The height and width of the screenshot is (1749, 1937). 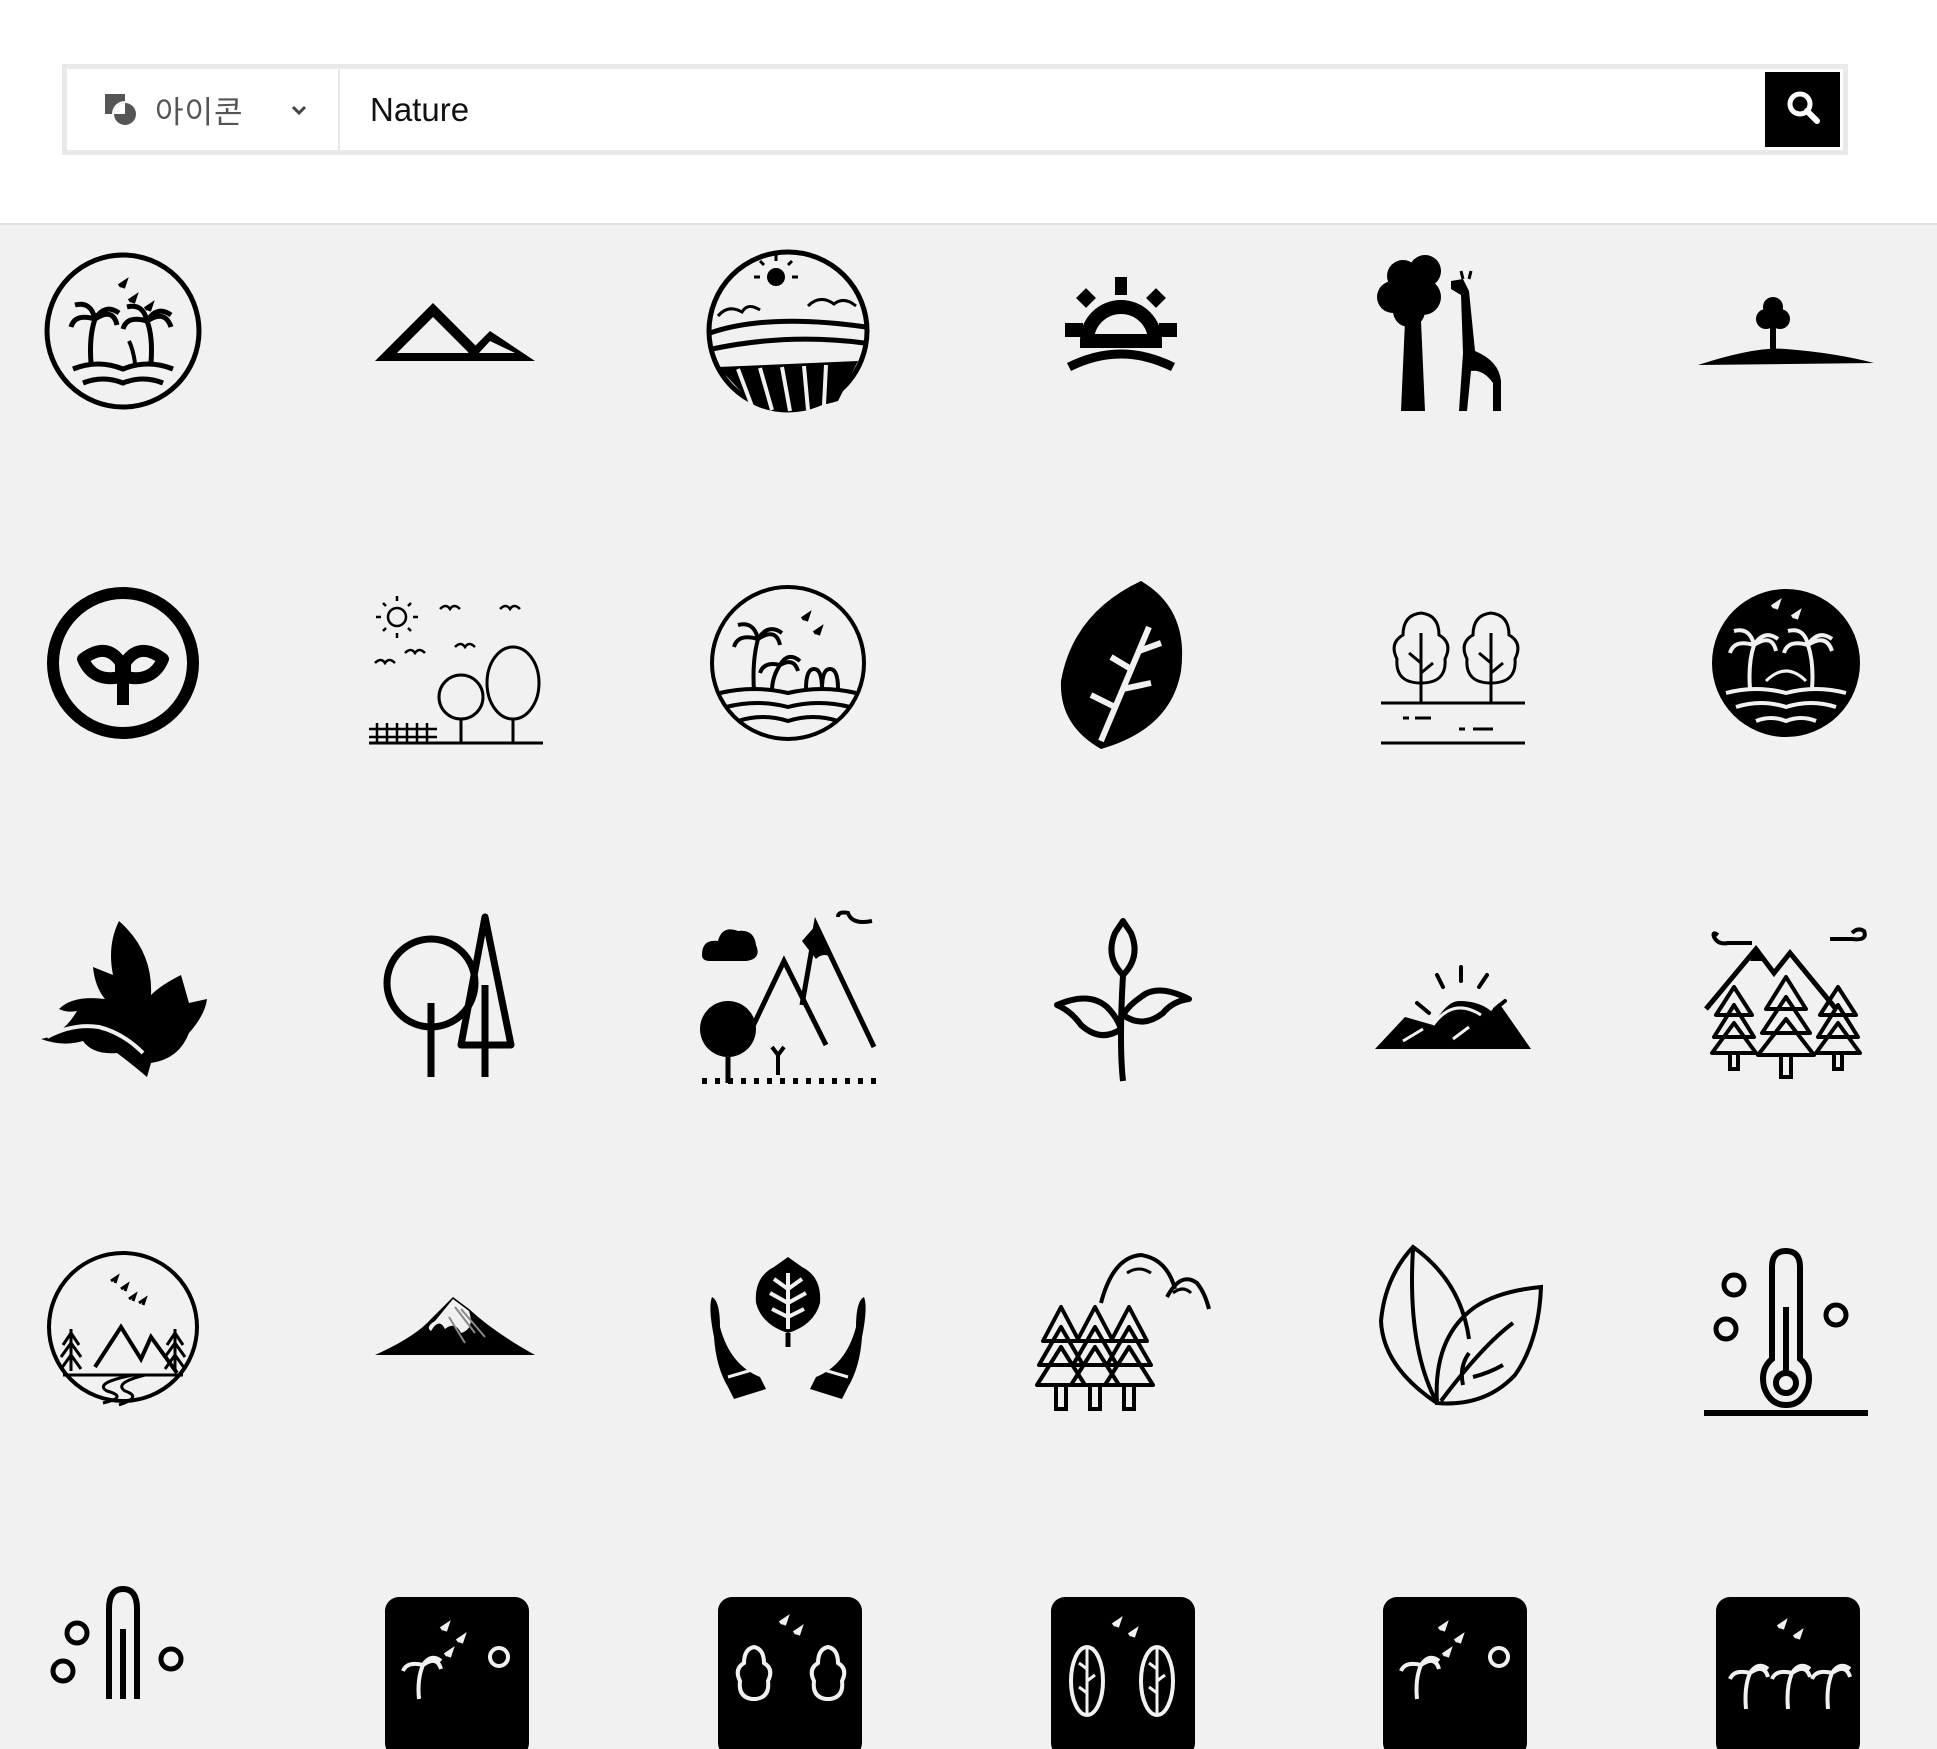 I want to click on search-button, so click(x=1802, y=109).